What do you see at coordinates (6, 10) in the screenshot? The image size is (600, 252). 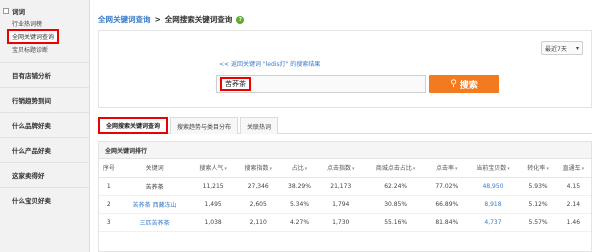 I see `collapse-icon` at bounding box center [6, 10].